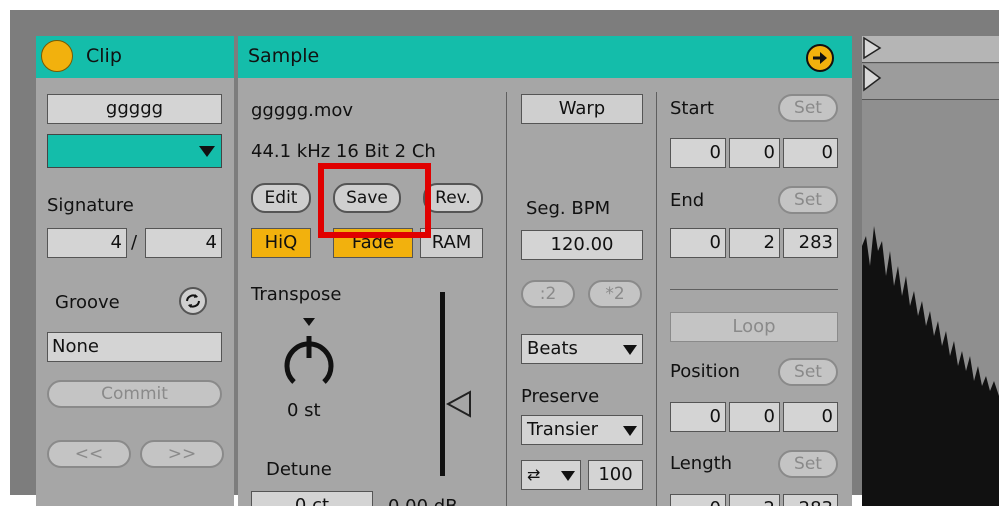 The width and height of the screenshot is (999, 506). Describe the element at coordinates (57, 56) in the screenshot. I see `clip-activator-button` at that location.